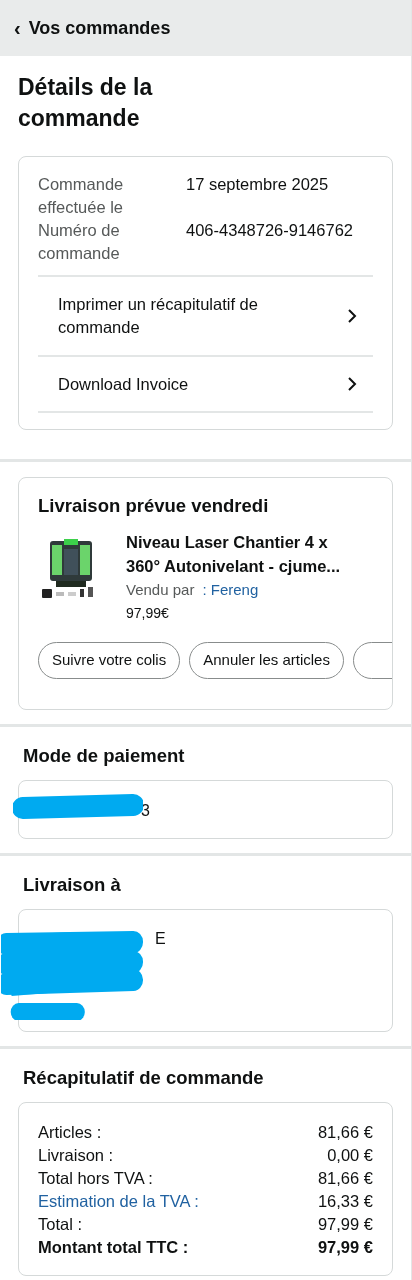  I want to click on summary-value: 16,33 €, so click(345, 1201).